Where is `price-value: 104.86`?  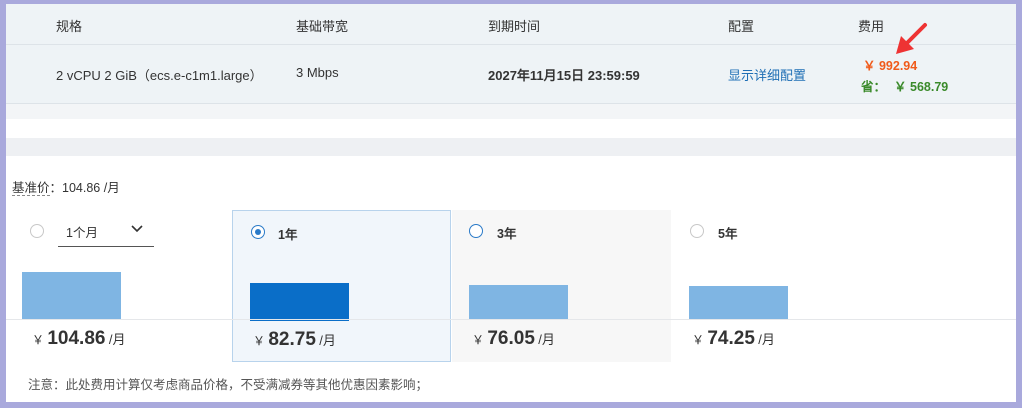
price-value: 104.86 is located at coordinates (76, 338).